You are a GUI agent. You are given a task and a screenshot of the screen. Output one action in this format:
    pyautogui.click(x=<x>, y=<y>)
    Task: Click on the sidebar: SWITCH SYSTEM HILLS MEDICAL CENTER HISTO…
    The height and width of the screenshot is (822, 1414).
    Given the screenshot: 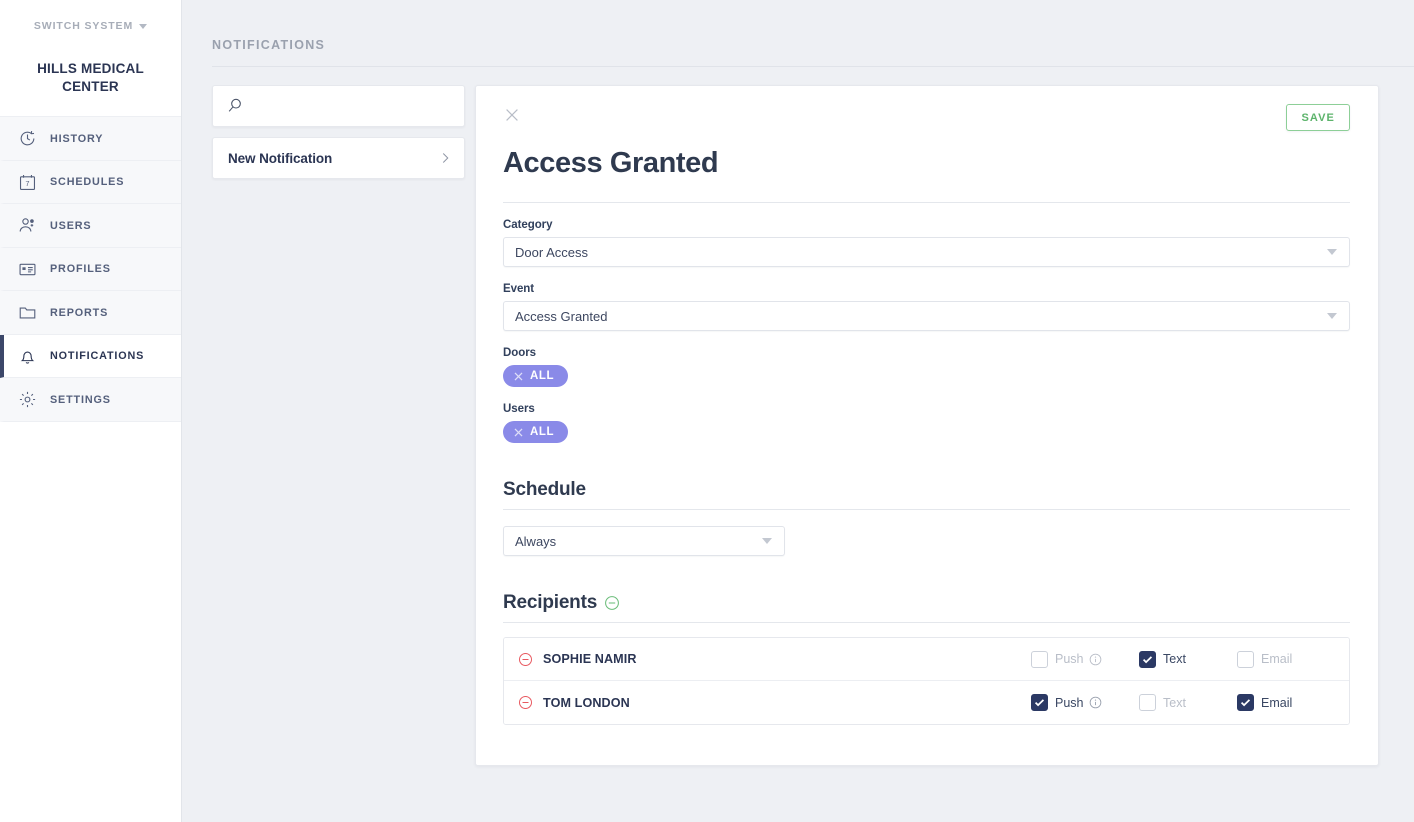 What is the action you would take?
    pyautogui.click(x=91, y=411)
    